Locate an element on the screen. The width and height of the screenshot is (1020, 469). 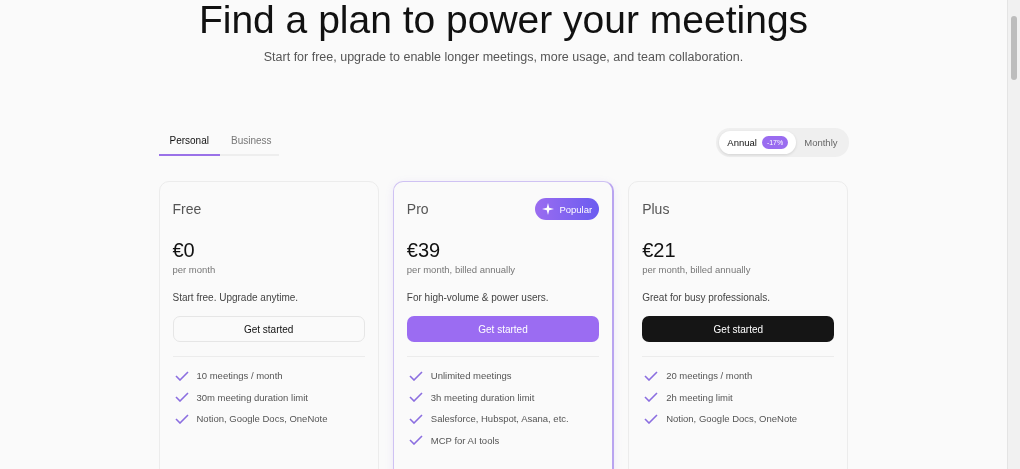
sparkle-icon is located at coordinates (548, 209).